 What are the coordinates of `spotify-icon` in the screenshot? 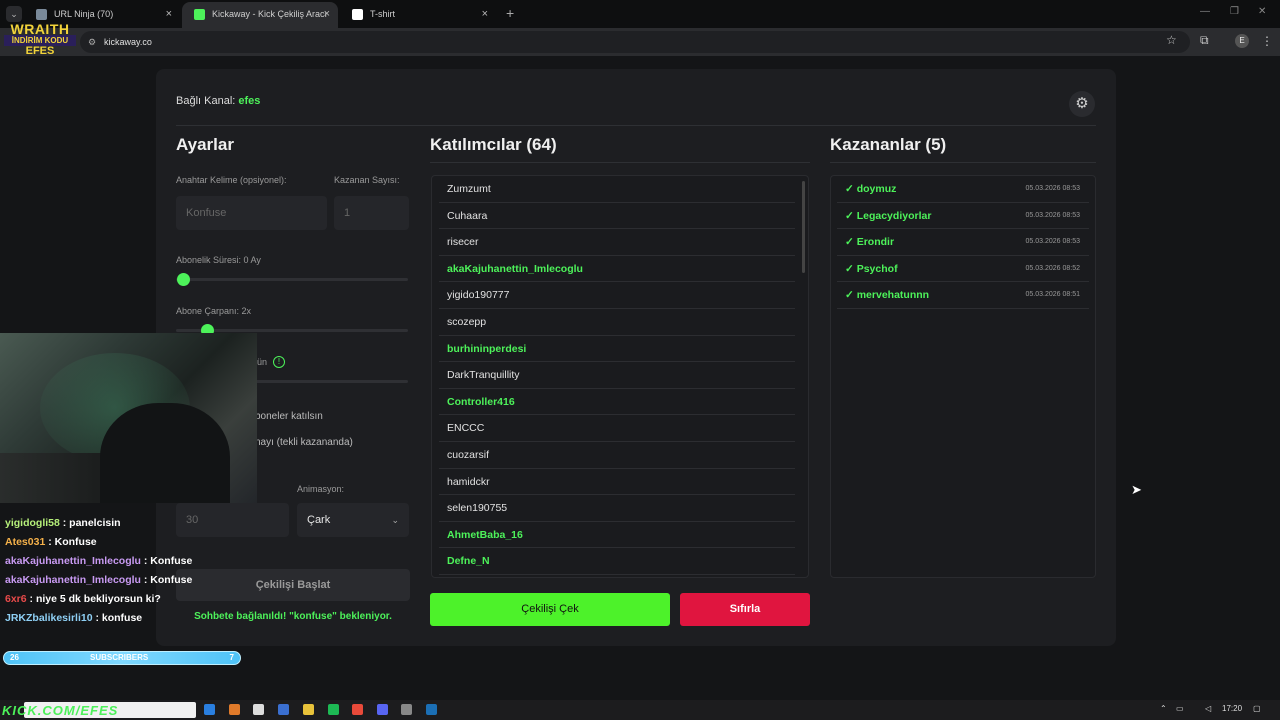 It's located at (333, 709).